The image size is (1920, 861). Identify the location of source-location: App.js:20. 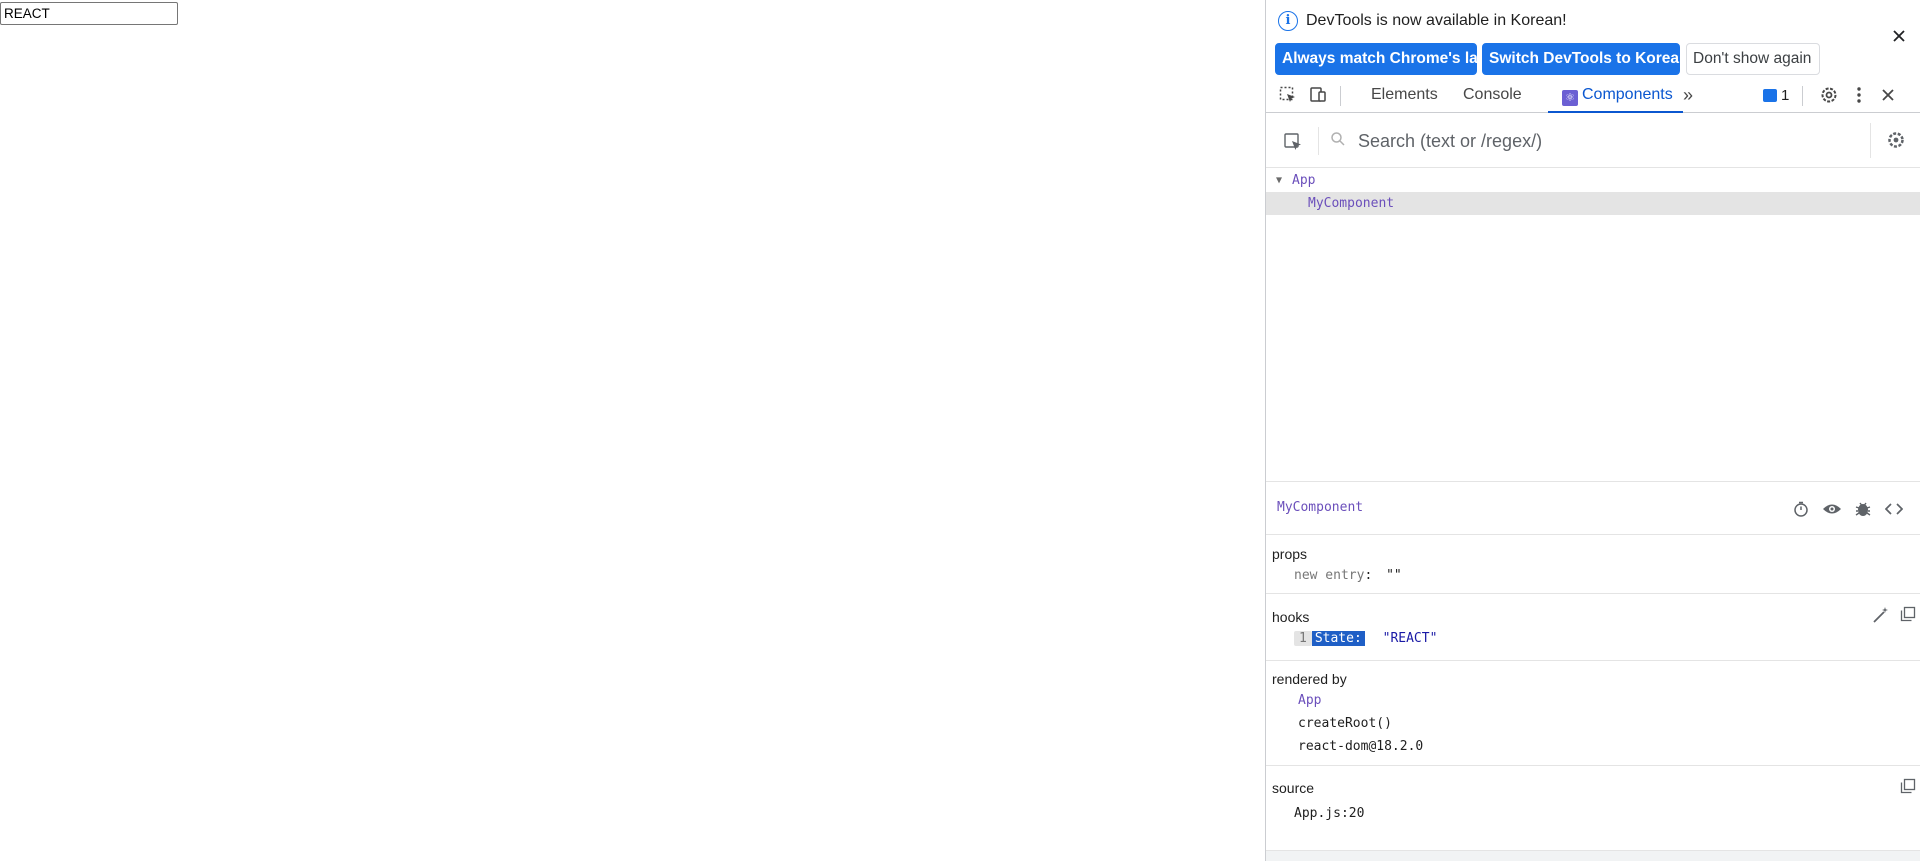
(1329, 813).